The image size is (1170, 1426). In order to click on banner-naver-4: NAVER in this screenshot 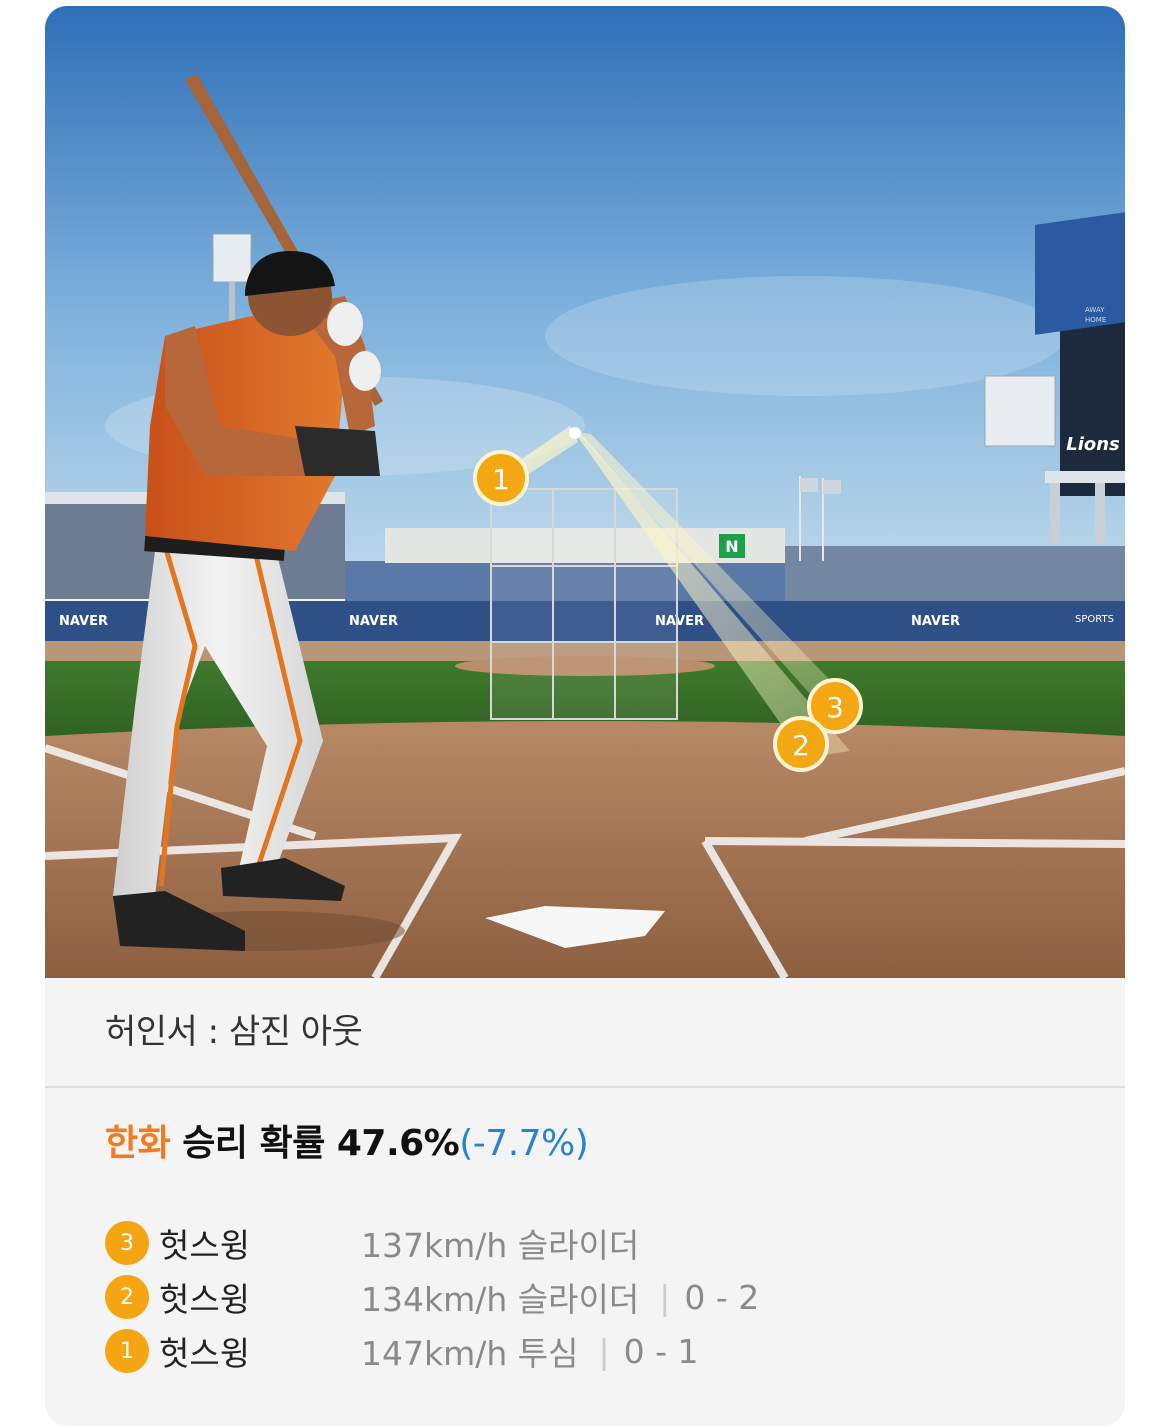, I will do `click(935, 621)`.